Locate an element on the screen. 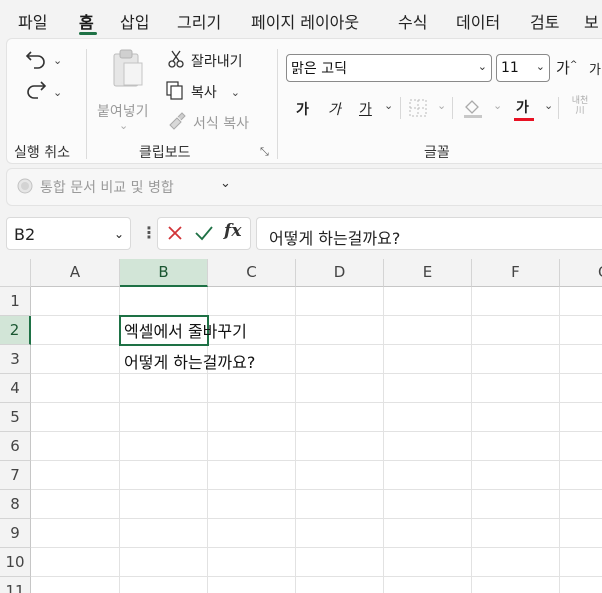 This screenshot has height=593, width=602. phonetic-guide-button: 내천 川 is located at coordinates (580, 106).